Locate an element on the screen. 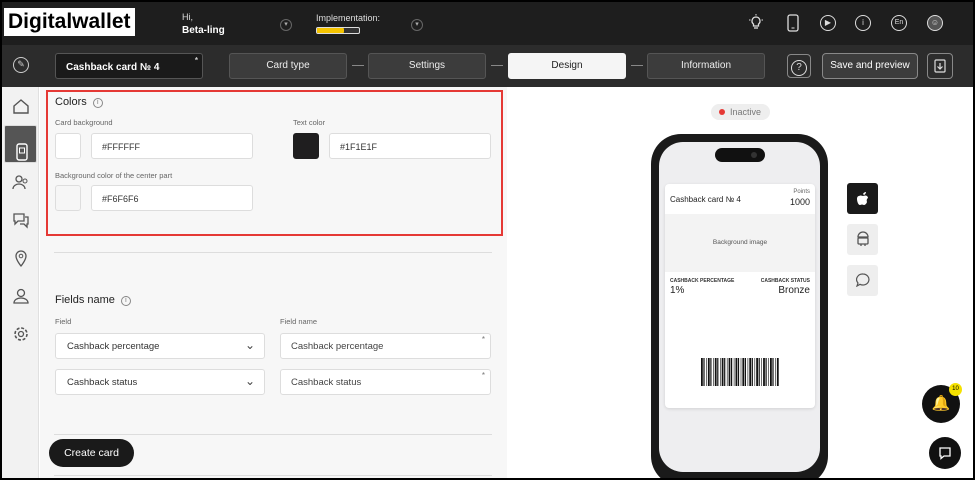 This screenshot has width=975, height=480. field-name-column-label: Field name is located at coordinates (299, 321).